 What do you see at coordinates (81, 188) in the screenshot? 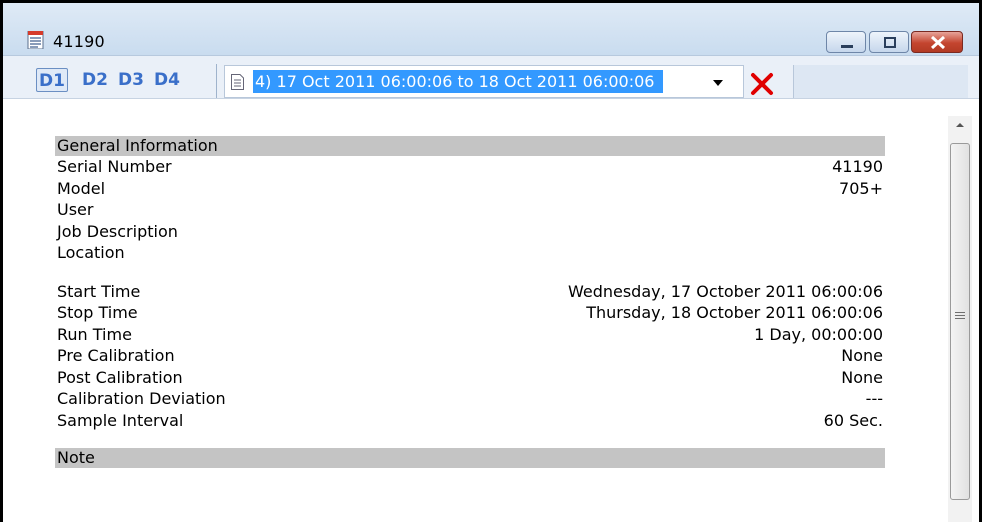
I see `field-label: Model` at bounding box center [81, 188].